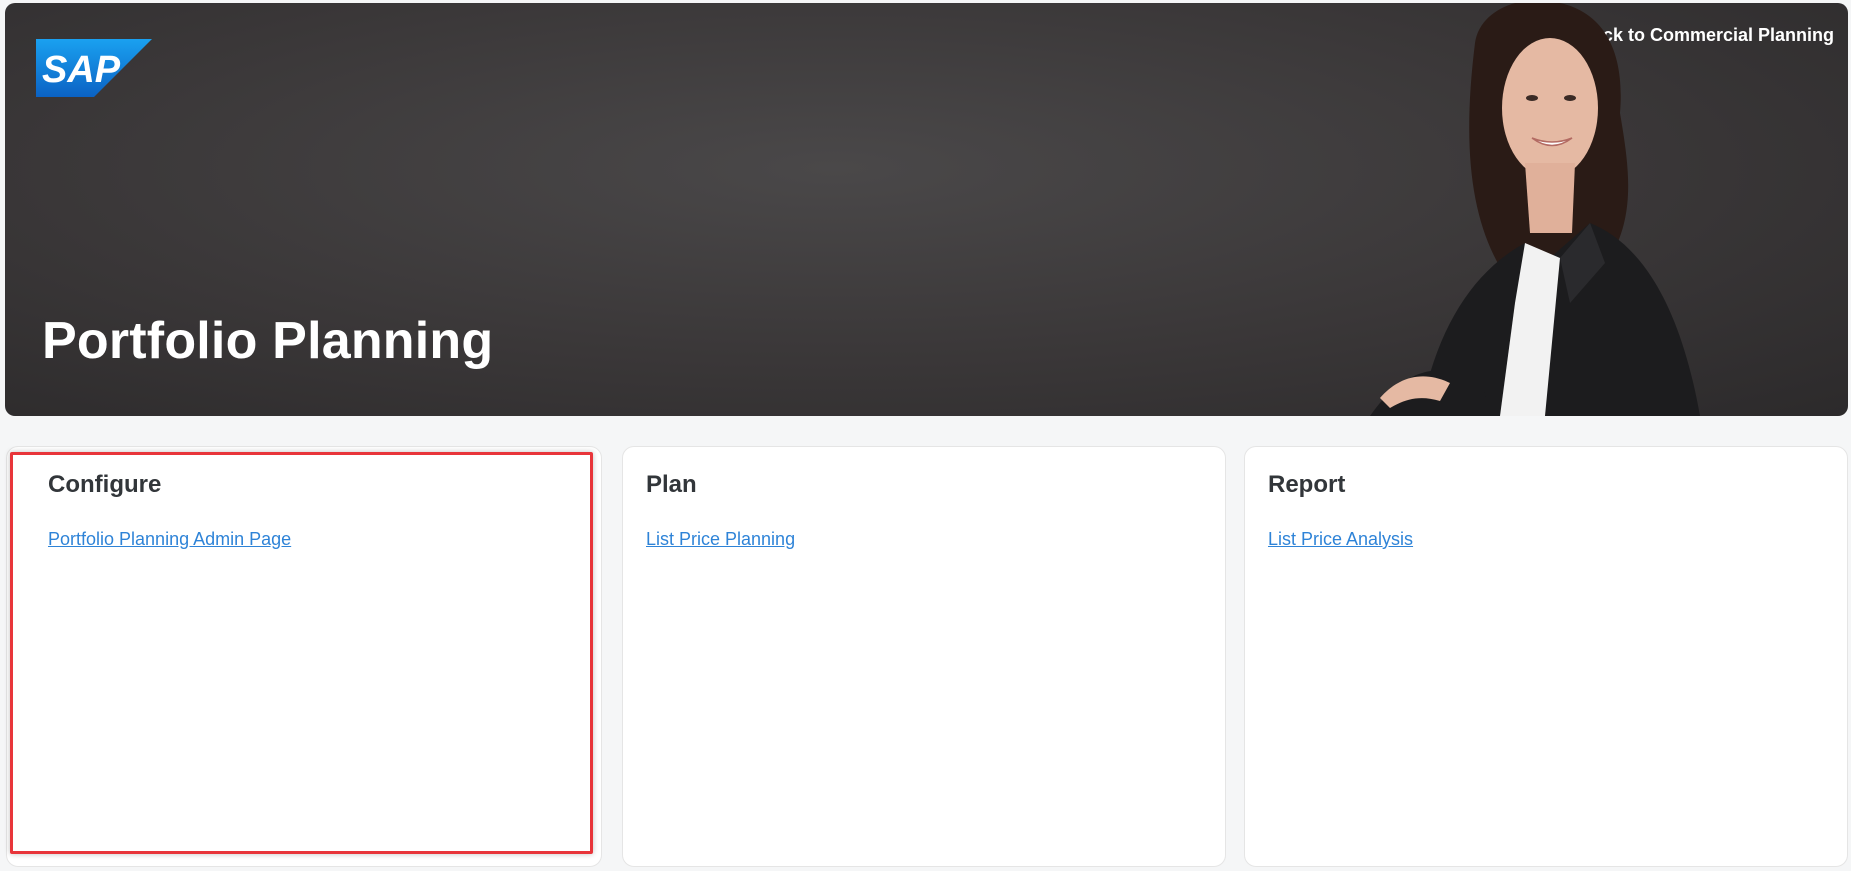 The height and width of the screenshot is (871, 1851). Describe the element at coordinates (81, 70) in the screenshot. I see `sap-logo-text: SAP` at that location.